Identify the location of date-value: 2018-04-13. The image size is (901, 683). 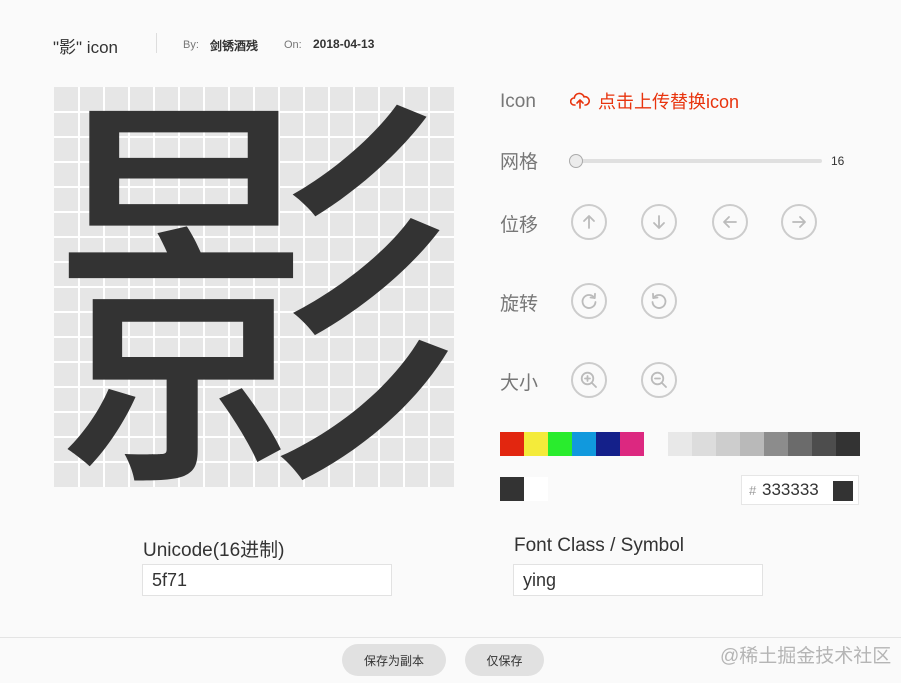
(344, 44).